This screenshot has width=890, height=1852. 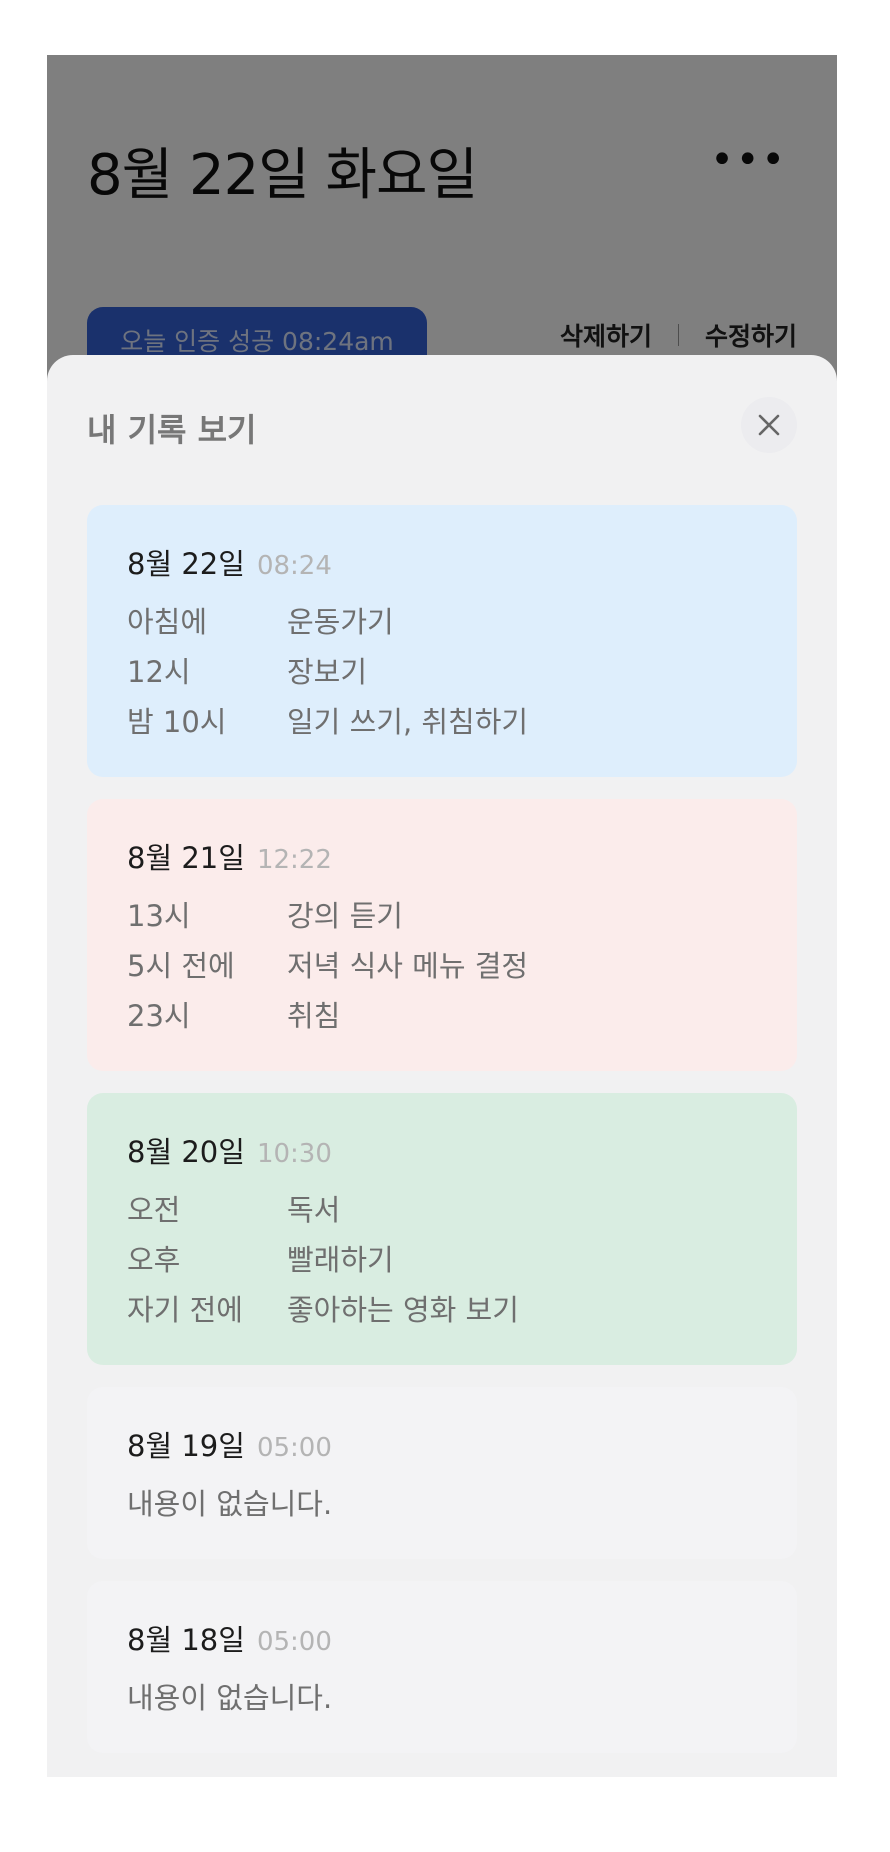 What do you see at coordinates (442, 672) in the screenshot?
I see `record-row: 12시 장보기` at bounding box center [442, 672].